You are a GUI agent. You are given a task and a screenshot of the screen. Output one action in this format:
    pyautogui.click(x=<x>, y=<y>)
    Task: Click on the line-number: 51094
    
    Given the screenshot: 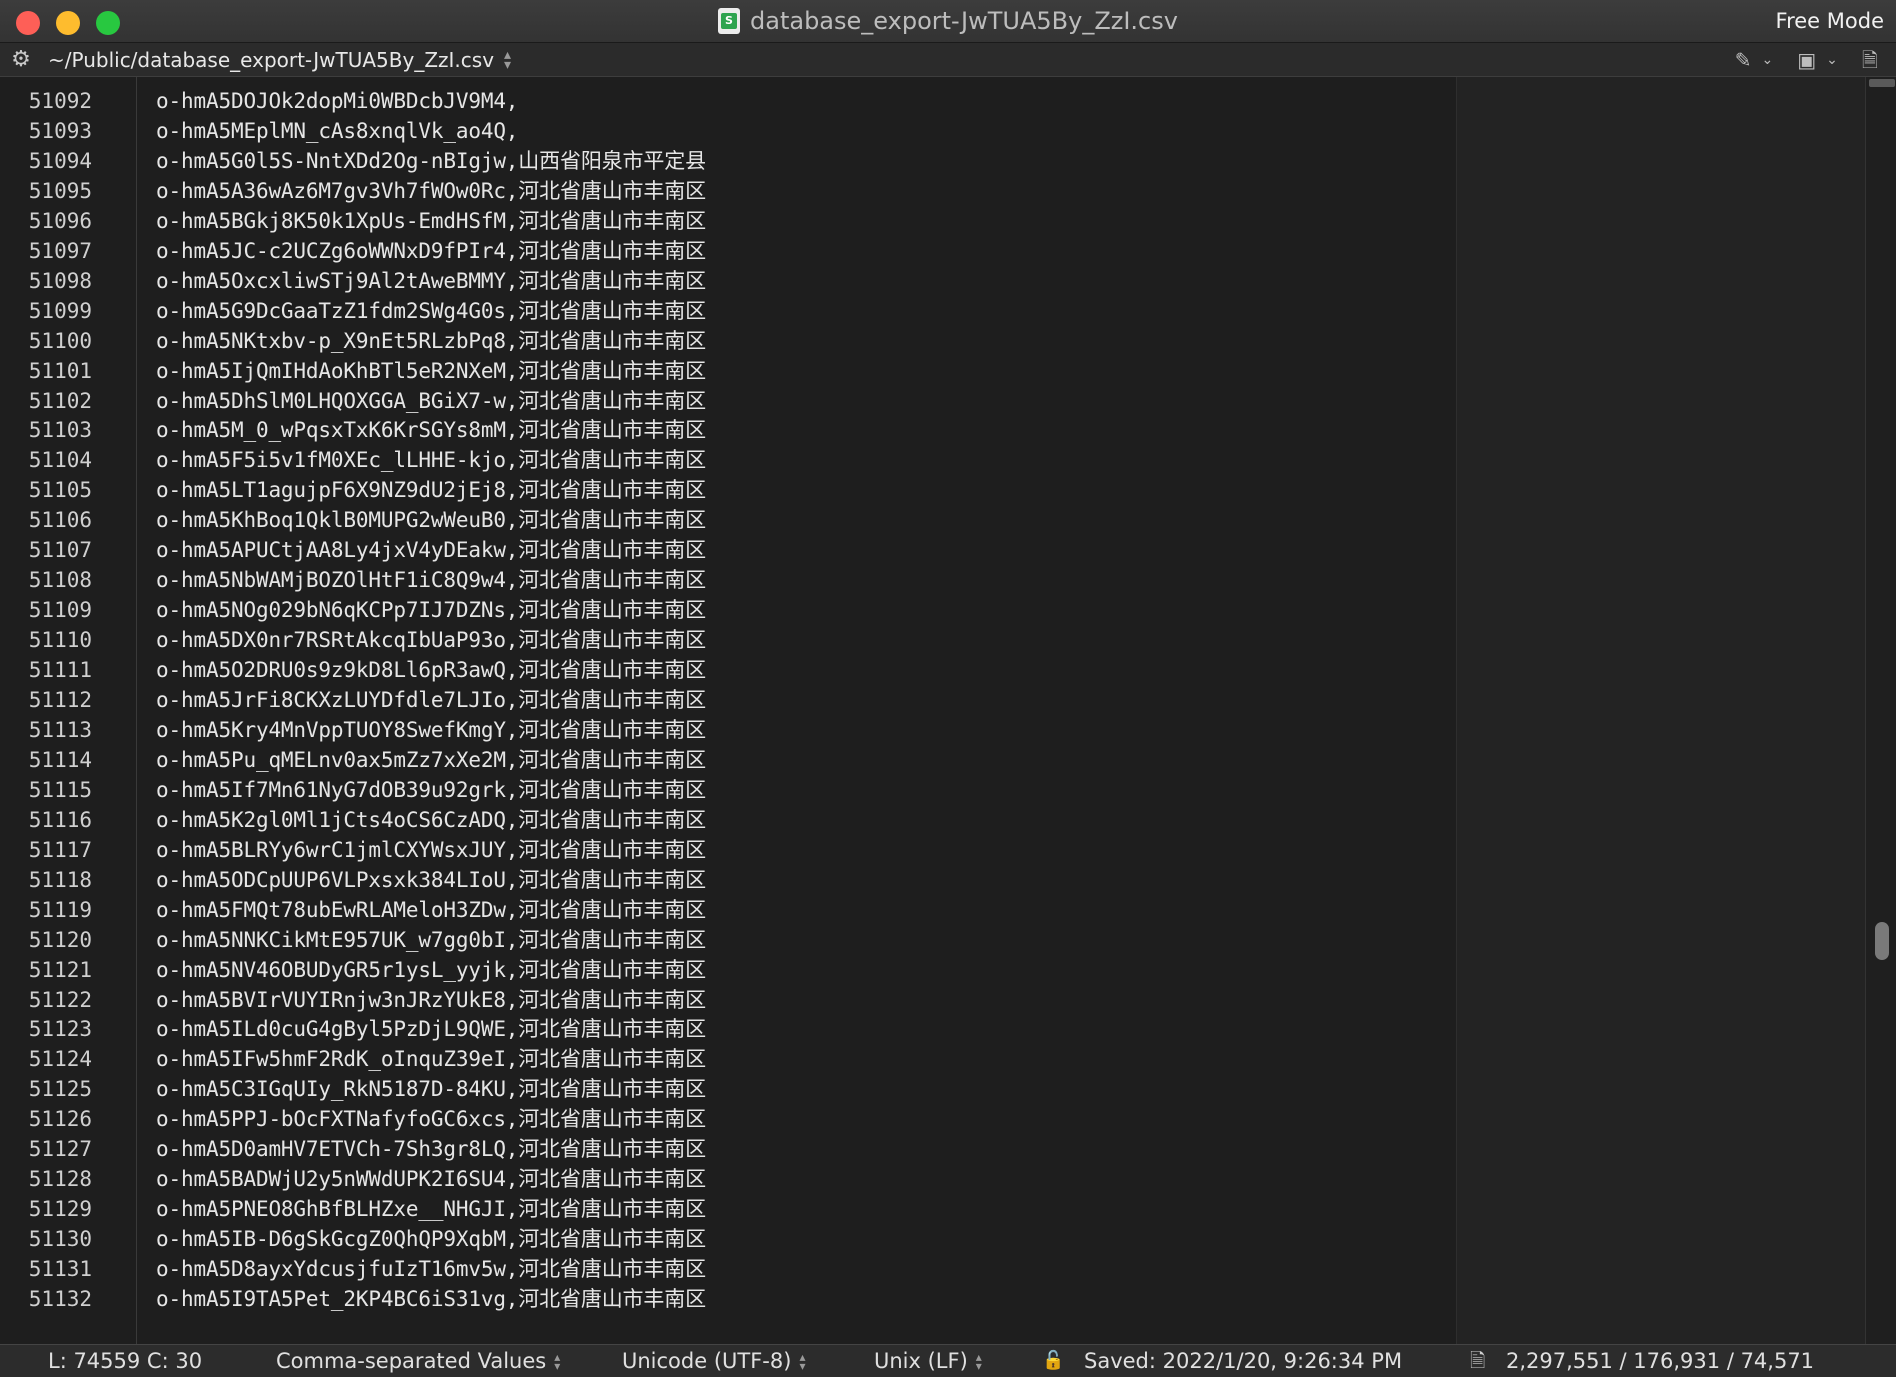 What is the action you would take?
    pyautogui.click(x=60, y=160)
    